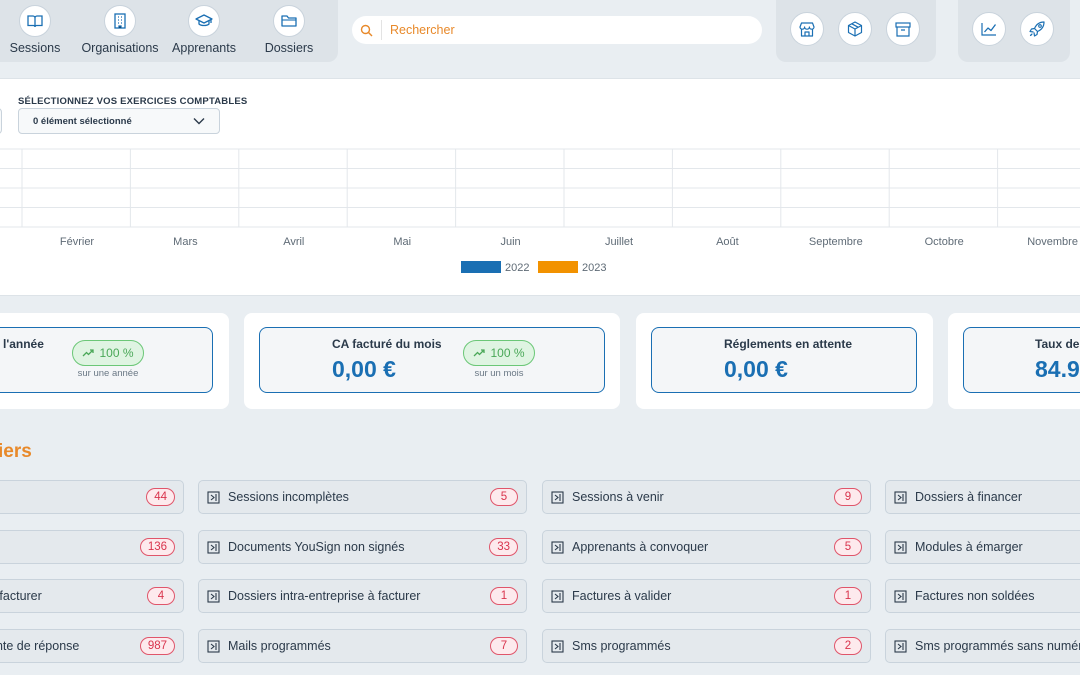 Image resolution: width=1080 pixels, height=675 pixels. What do you see at coordinates (562, 30) in the screenshot?
I see `search-input` at bounding box center [562, 30].